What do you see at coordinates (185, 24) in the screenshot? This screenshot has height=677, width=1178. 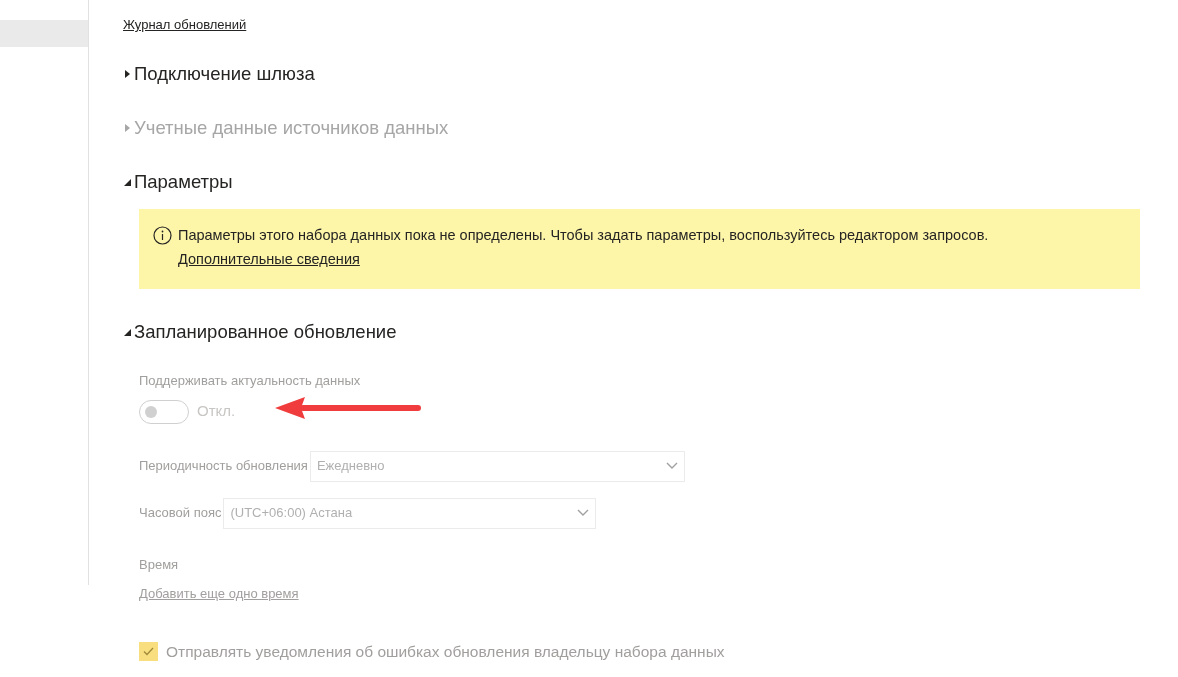 I see `refresh-history-link: Журнал обновлений` at bounding box center [185, 24].